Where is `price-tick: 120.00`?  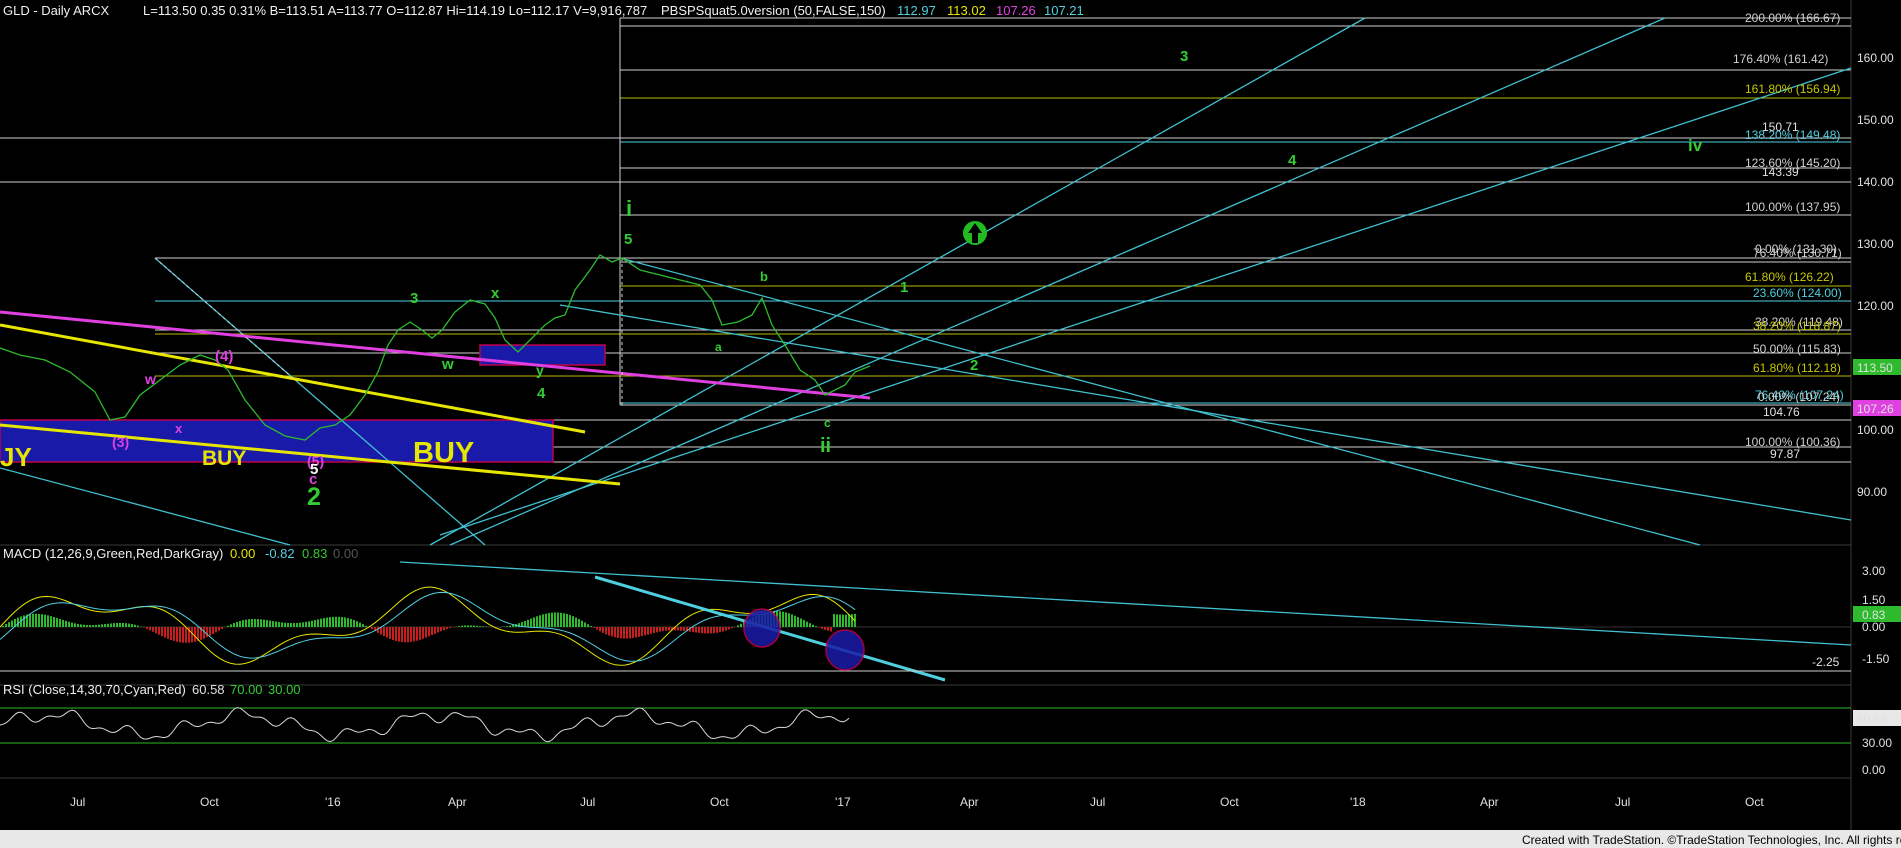 price-tick: 120.00 is located at coordinates (1875, 306).